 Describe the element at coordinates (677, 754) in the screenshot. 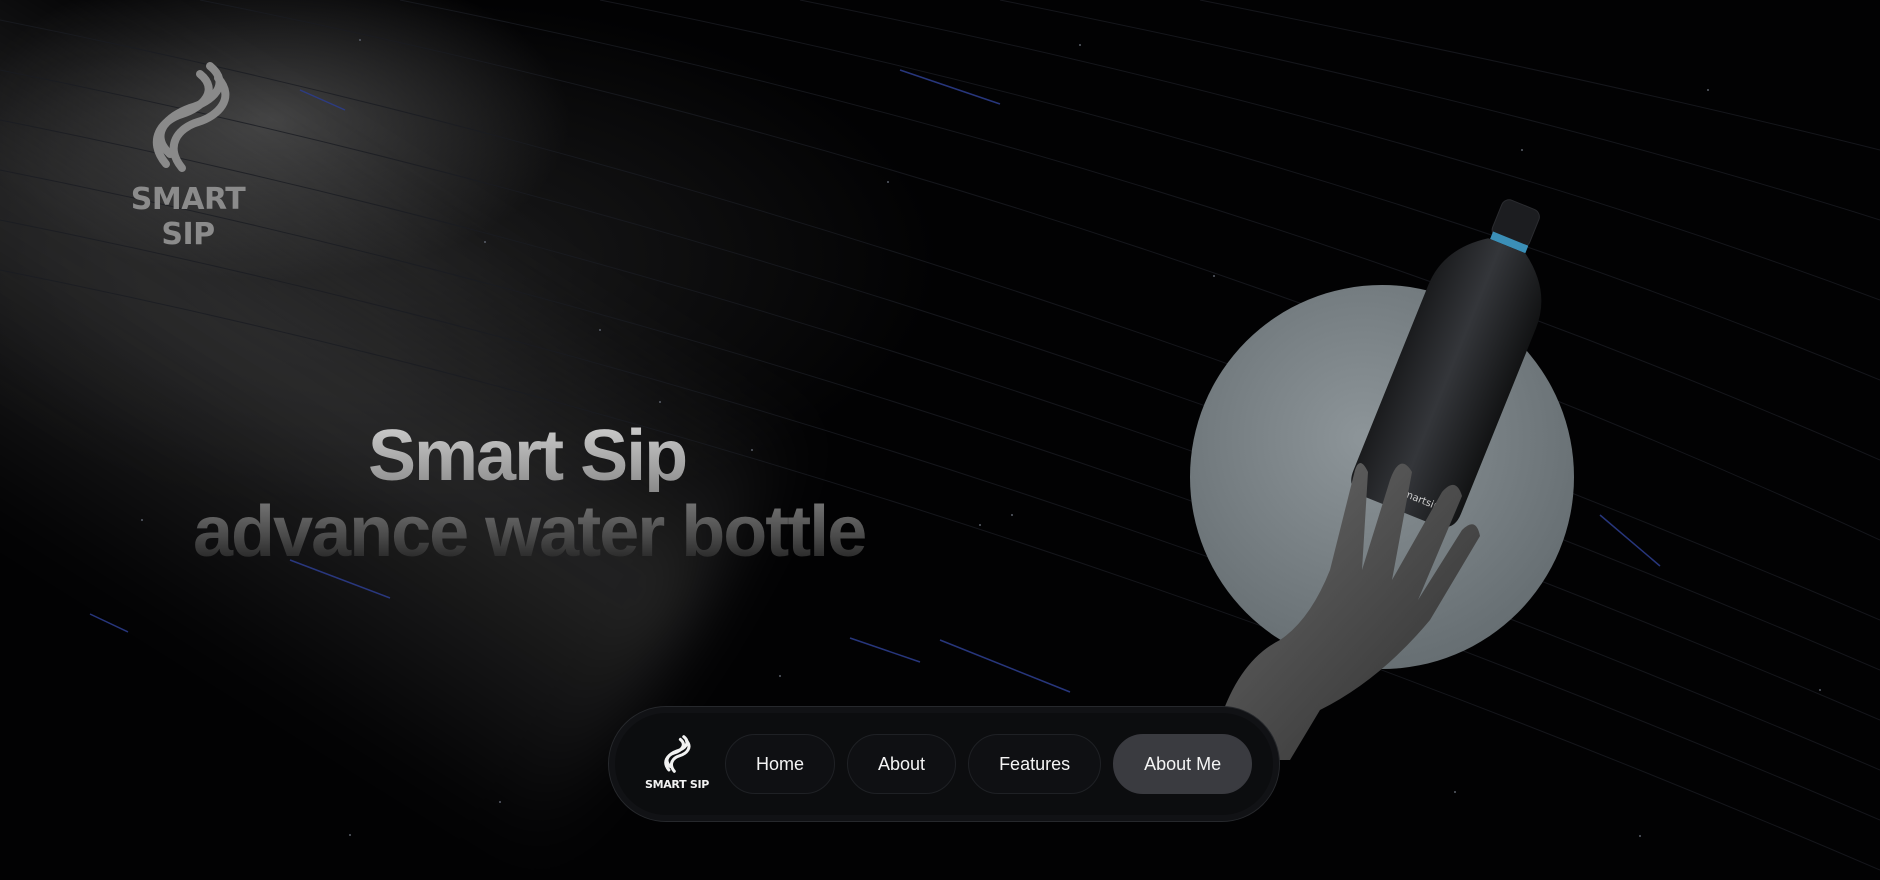

I see `nav-logo-icon` at that location.